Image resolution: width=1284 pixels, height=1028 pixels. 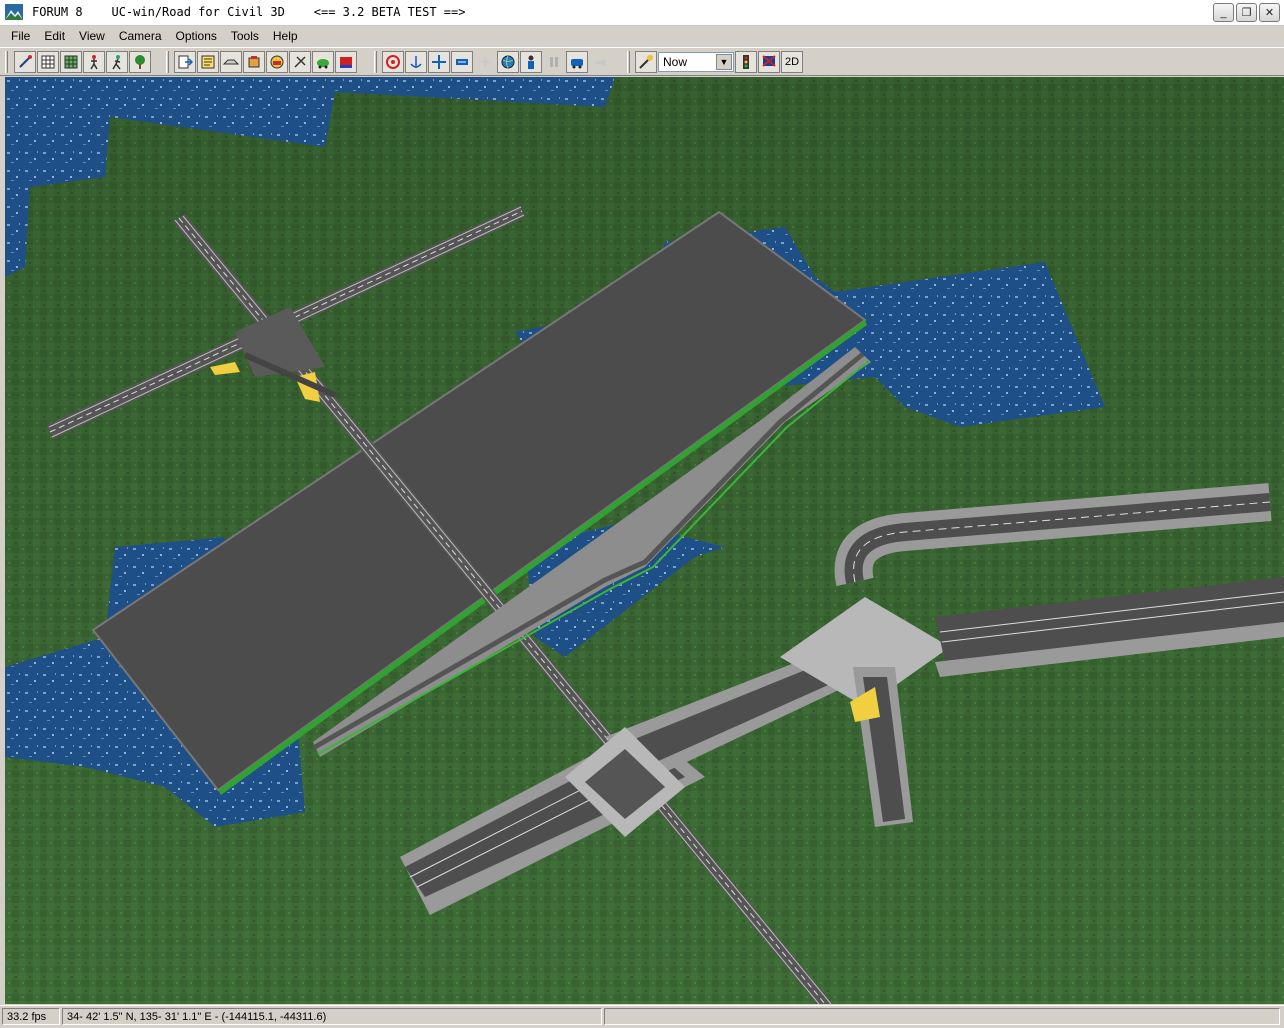 I want to click on menu-edit: Edit, so click(x=54, y=36).